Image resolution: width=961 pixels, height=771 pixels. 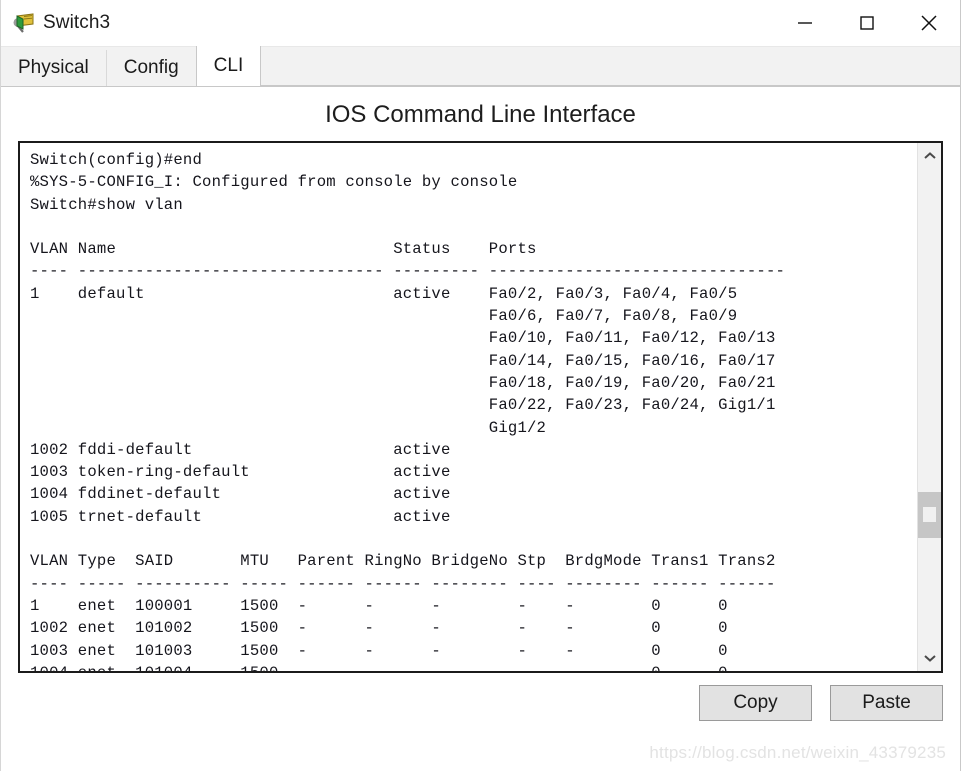 I want to click on copy-button: Copy, so click(x=755, y=703).